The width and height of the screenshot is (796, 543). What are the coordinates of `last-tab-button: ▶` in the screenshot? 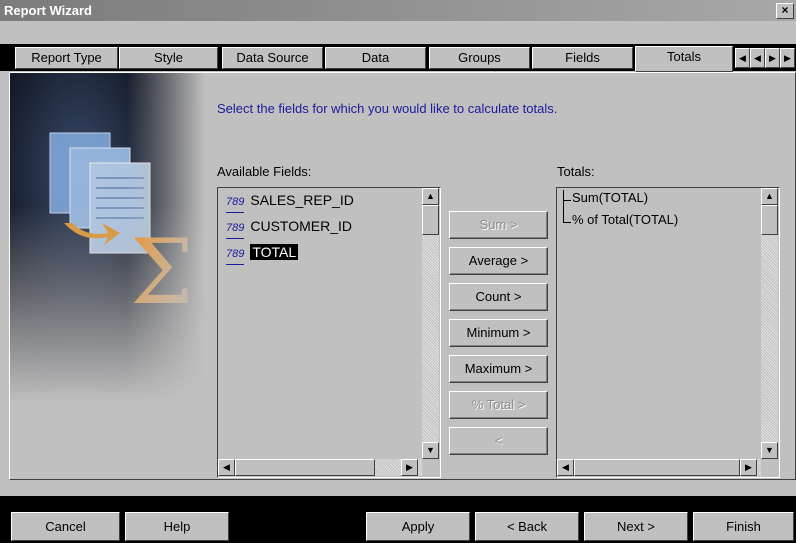 It's located at (787, 58).